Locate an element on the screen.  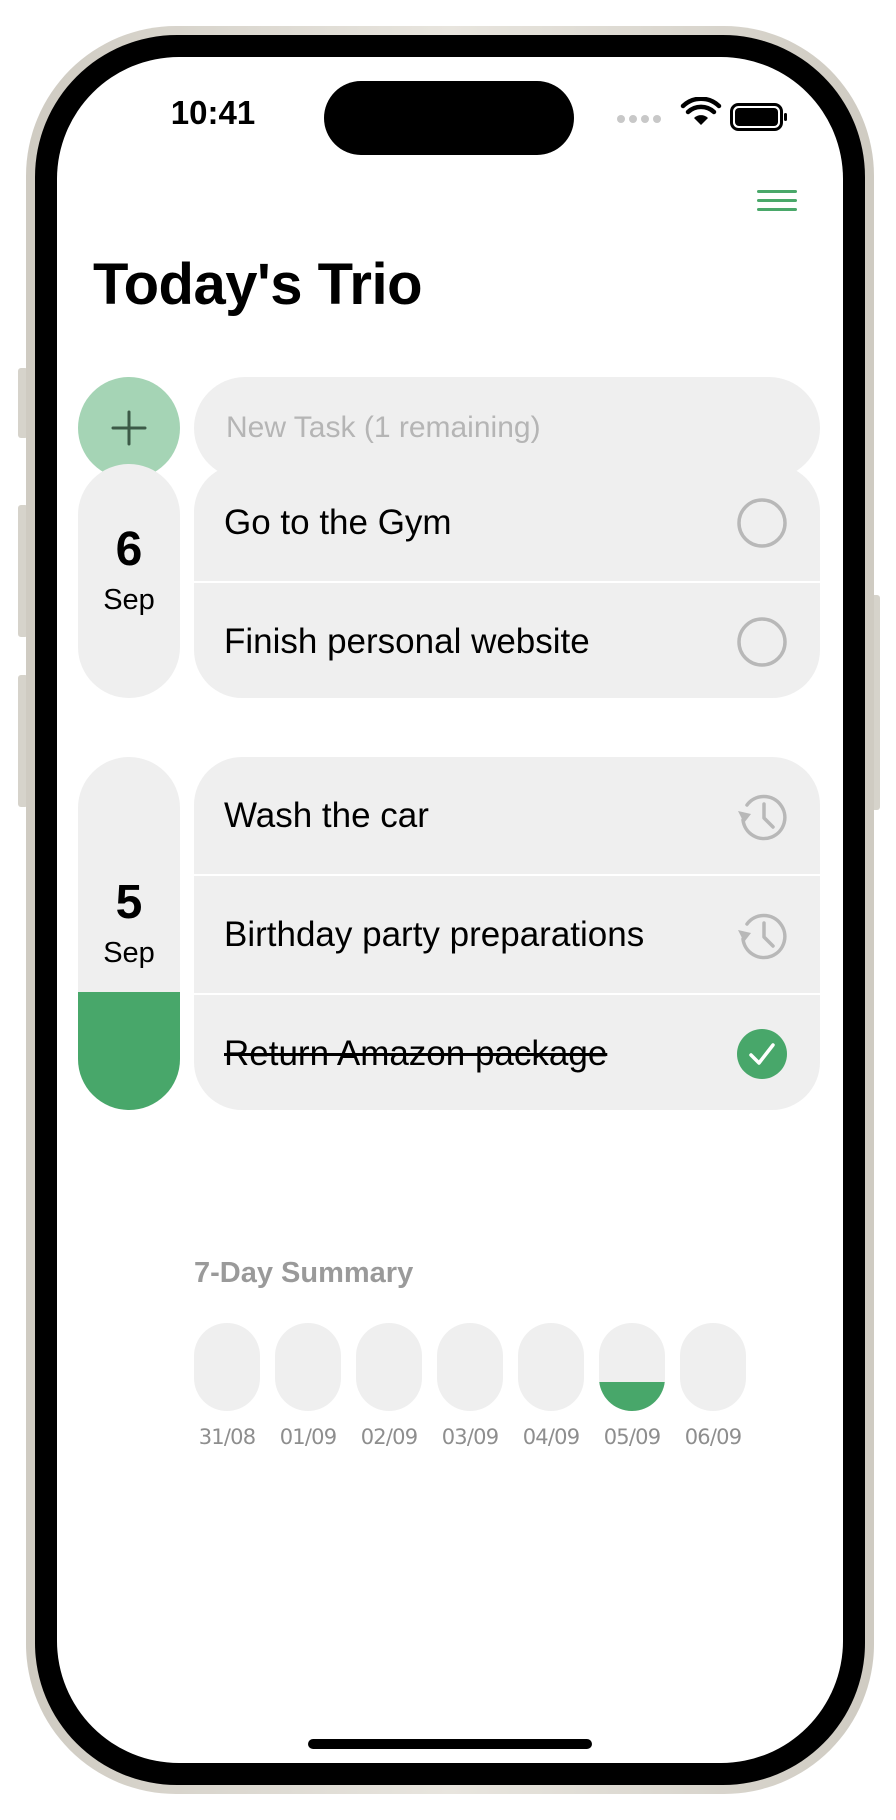
date-pill-5-sep: 5 Sep is located at coordinates (129, 933).